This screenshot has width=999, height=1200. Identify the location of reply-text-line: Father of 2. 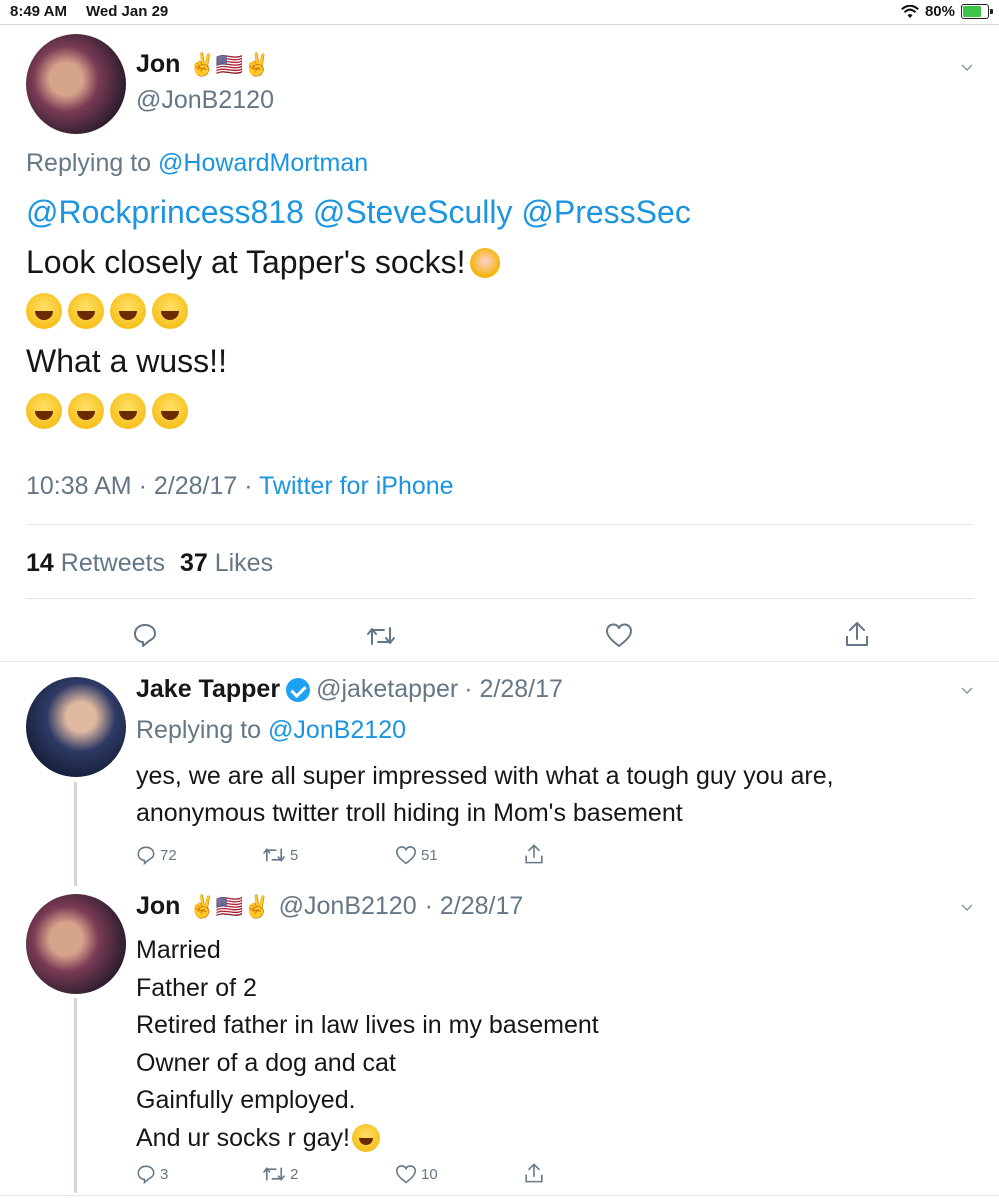
(196, 987).